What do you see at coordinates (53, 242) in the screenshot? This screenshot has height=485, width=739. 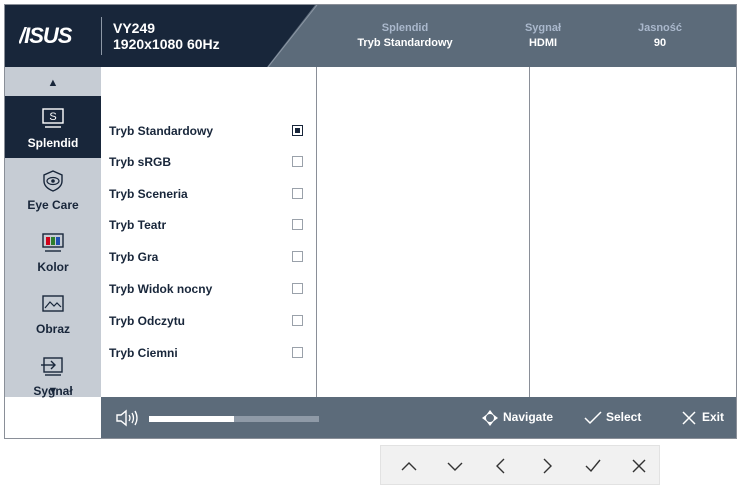 I see `color-bars-icon` at bounding box center [53, 242].